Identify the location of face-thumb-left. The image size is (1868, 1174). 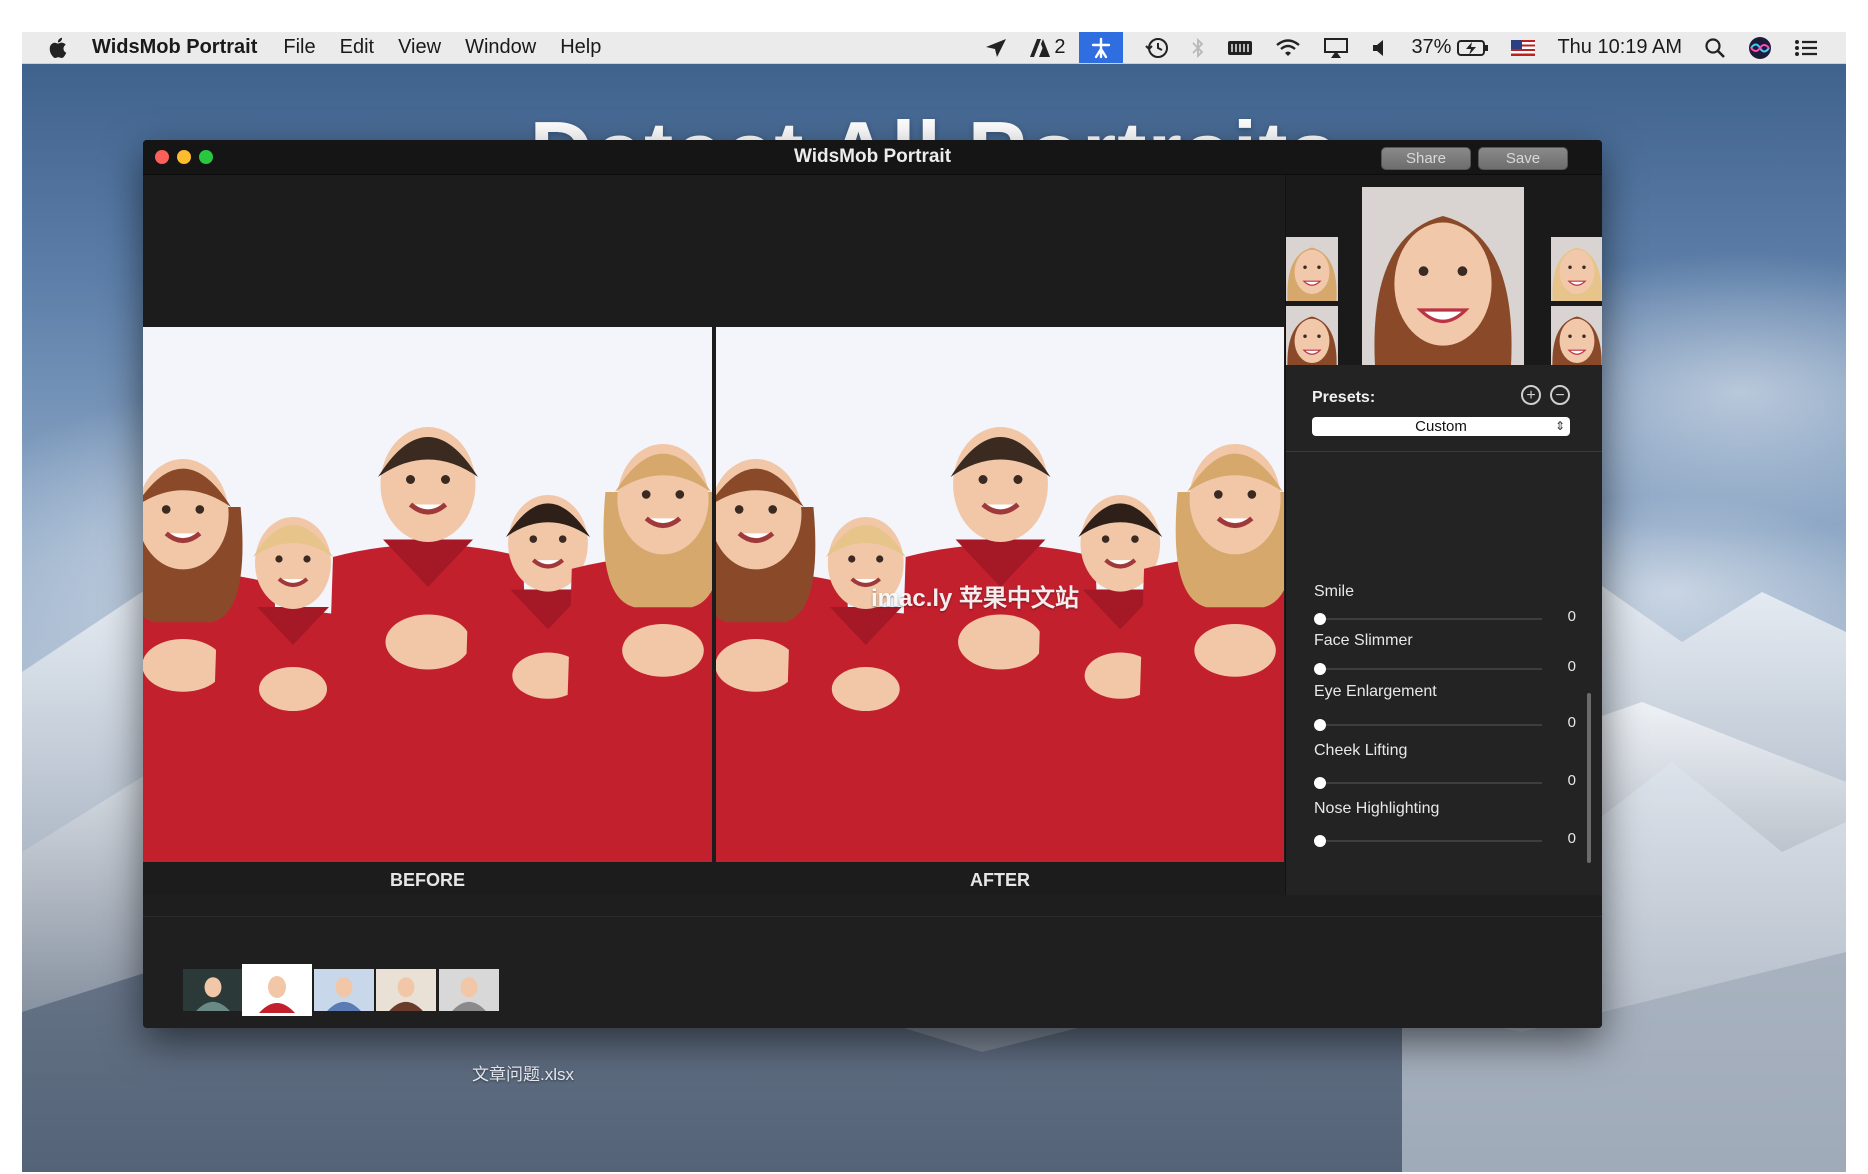
(1312, 301).